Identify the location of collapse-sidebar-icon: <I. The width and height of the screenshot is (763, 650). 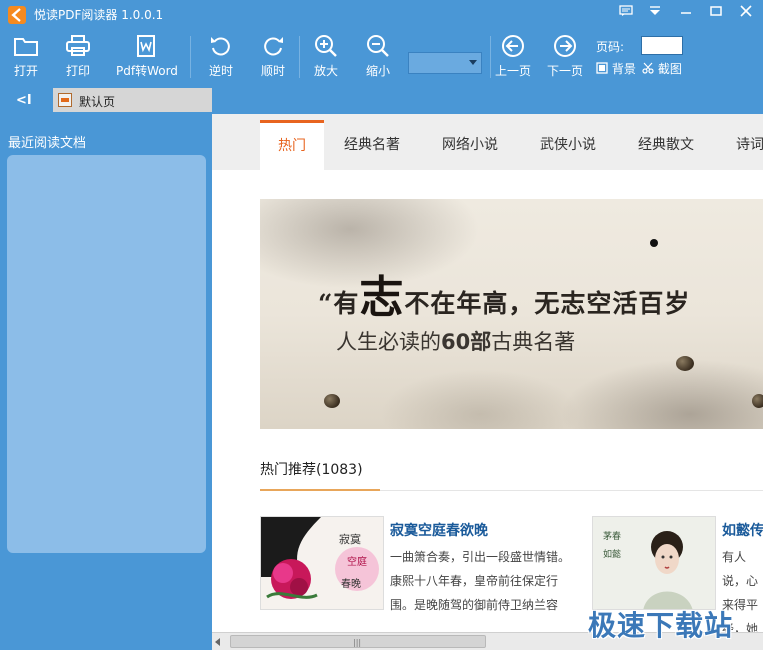
(24, 100).